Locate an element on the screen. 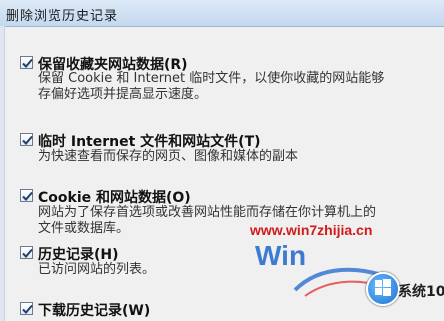 This screenshot has height=321, width=444. option-description-line: 已访问网站的列表。 is located at coordinates (97, 269).